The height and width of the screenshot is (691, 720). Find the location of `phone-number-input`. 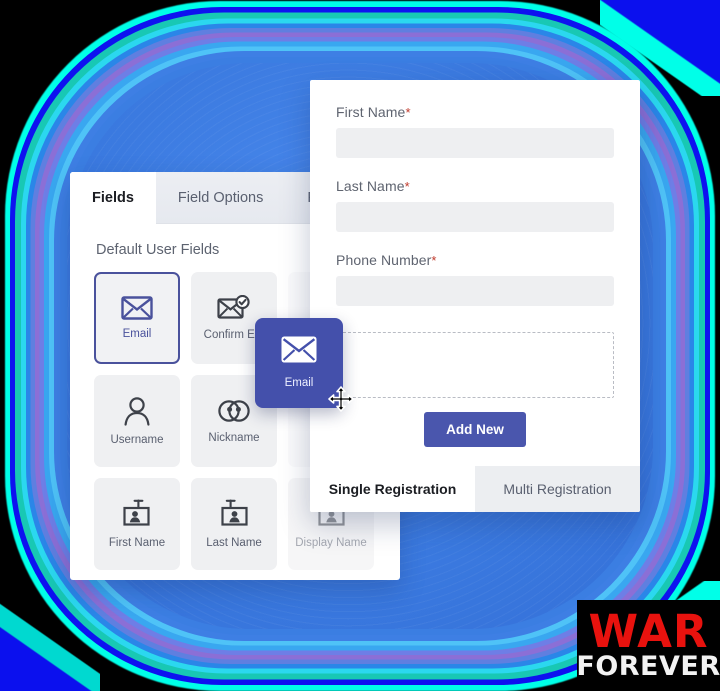

phone-number-input is located at coordinates (475, 291).